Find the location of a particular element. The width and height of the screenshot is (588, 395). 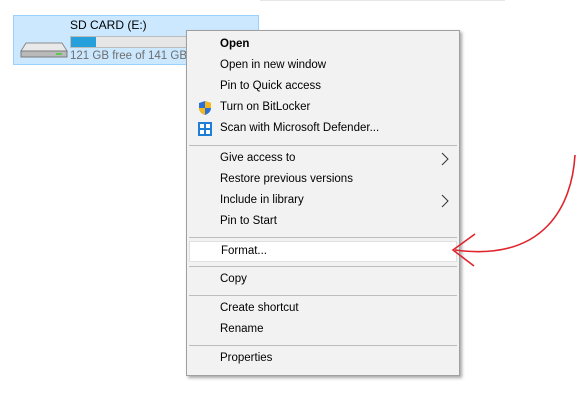

annotation-arrow-curve is located at coordinates (515, 203).